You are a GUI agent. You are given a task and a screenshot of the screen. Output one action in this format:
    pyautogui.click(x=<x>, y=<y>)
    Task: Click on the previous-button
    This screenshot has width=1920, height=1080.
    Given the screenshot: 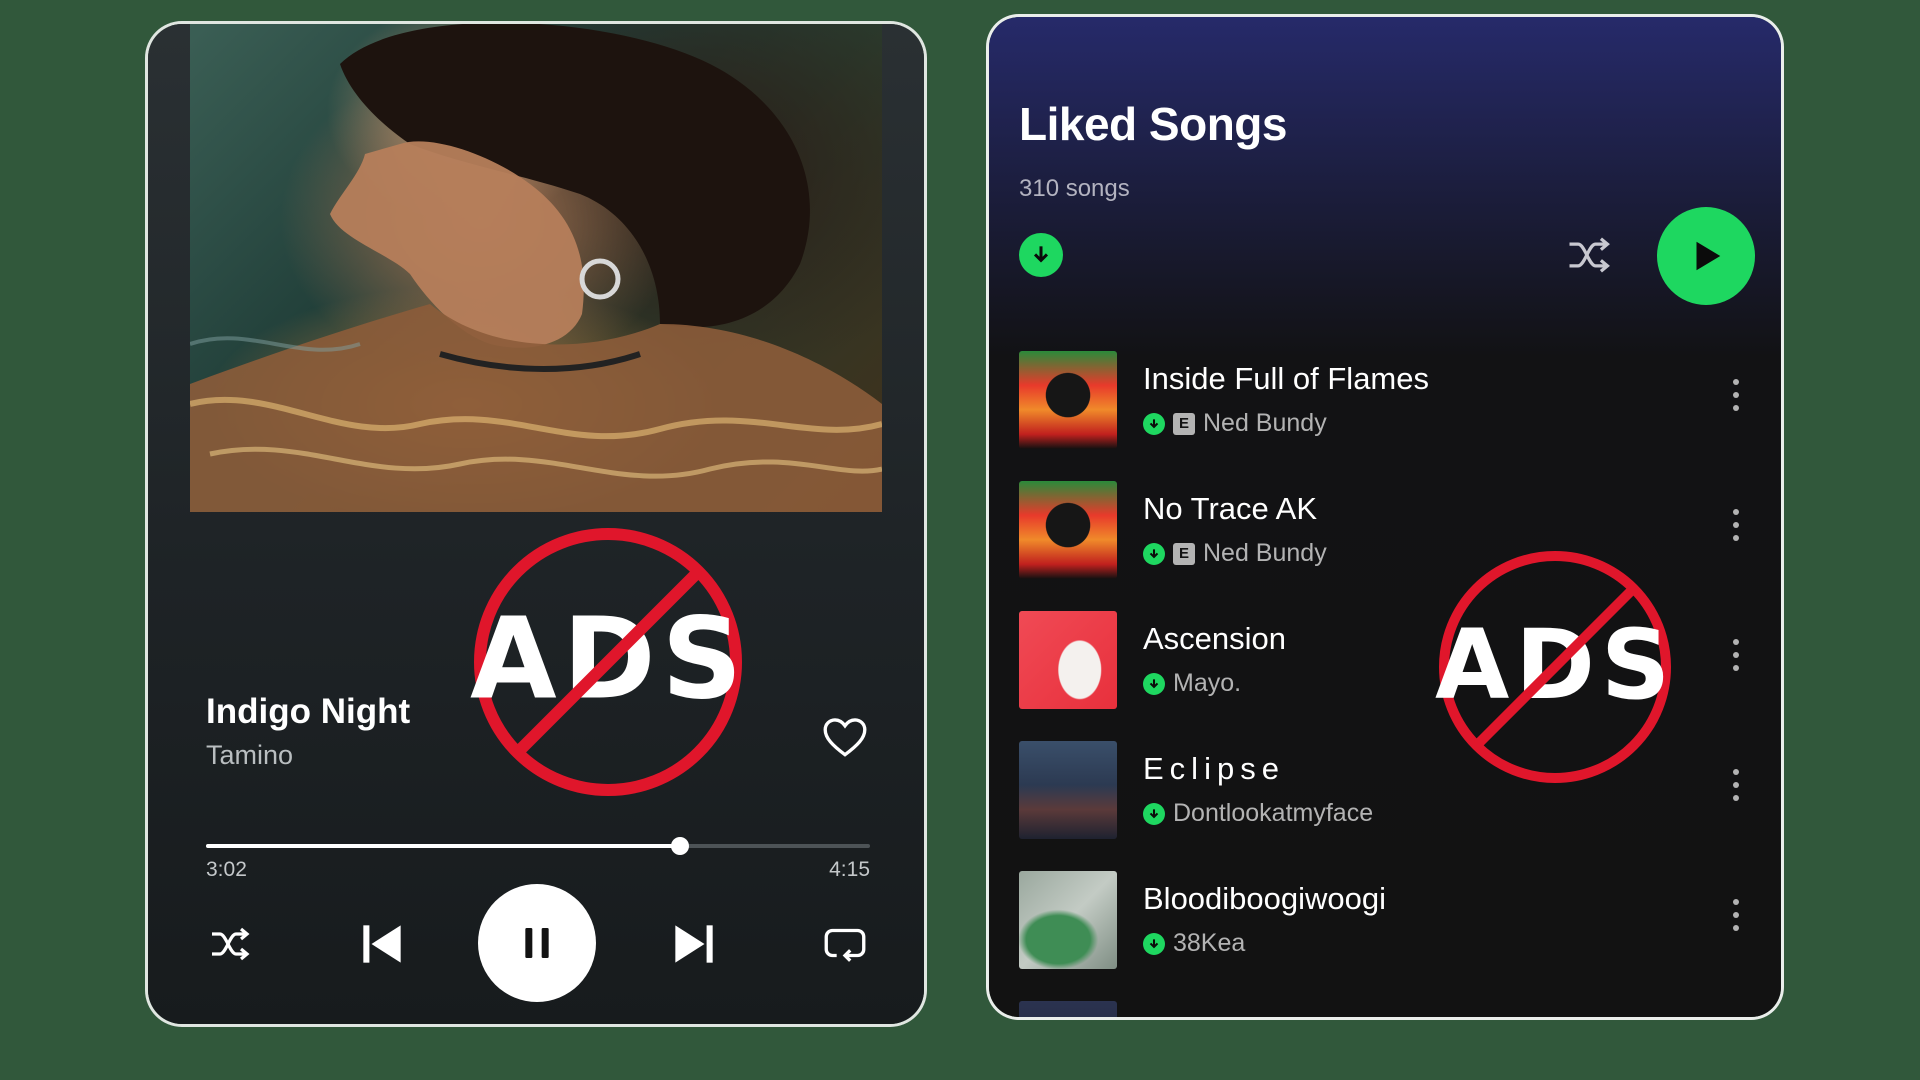 What is the action you would take?
    pyautogui.click(x=382, y=946)
    